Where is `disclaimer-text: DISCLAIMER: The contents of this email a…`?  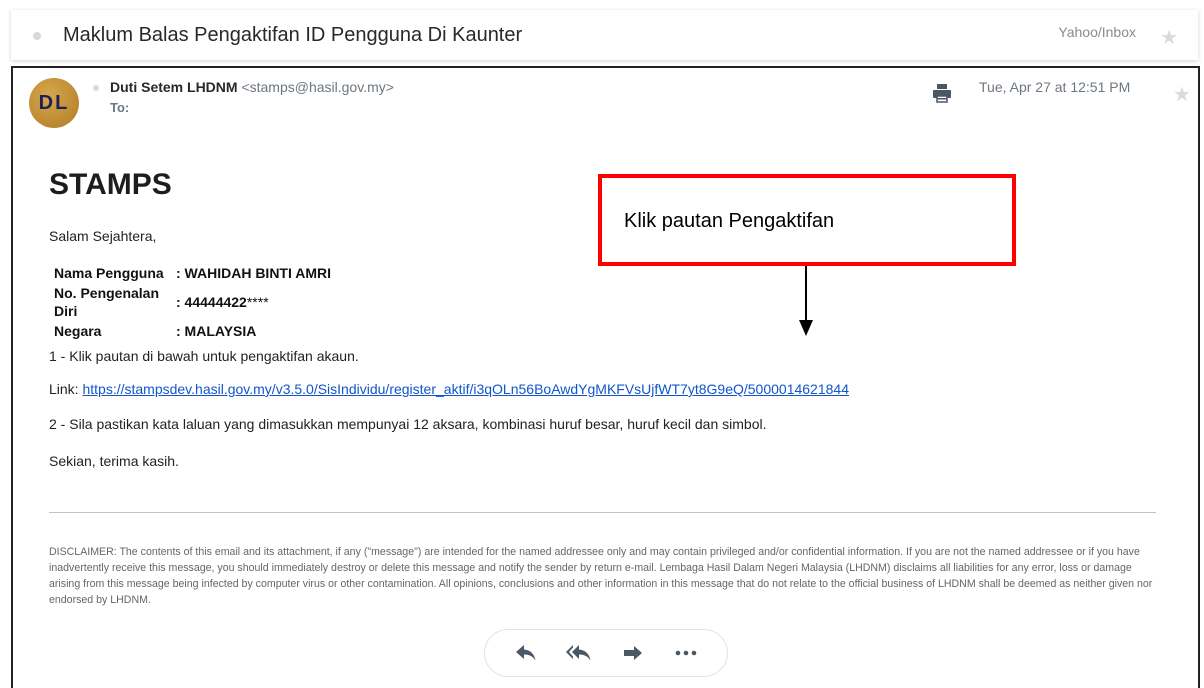 disclaimer-text: DISCLAIMER: The contents of this email a… is located at coordinates (601, 576).